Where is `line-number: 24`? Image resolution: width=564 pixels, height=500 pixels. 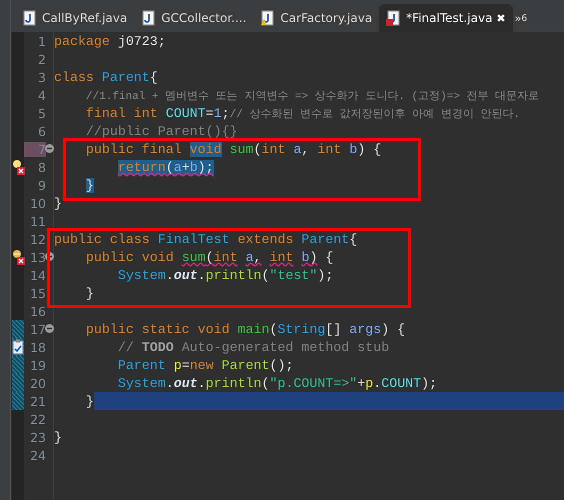
line-number: 24 is located at coordinates (37, 455).